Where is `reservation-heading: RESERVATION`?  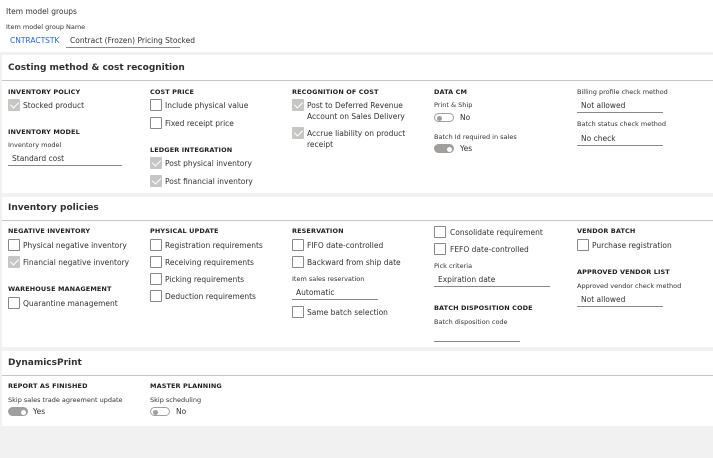 reservation-heading: RESERVATION is located at coordinates (318, 231).